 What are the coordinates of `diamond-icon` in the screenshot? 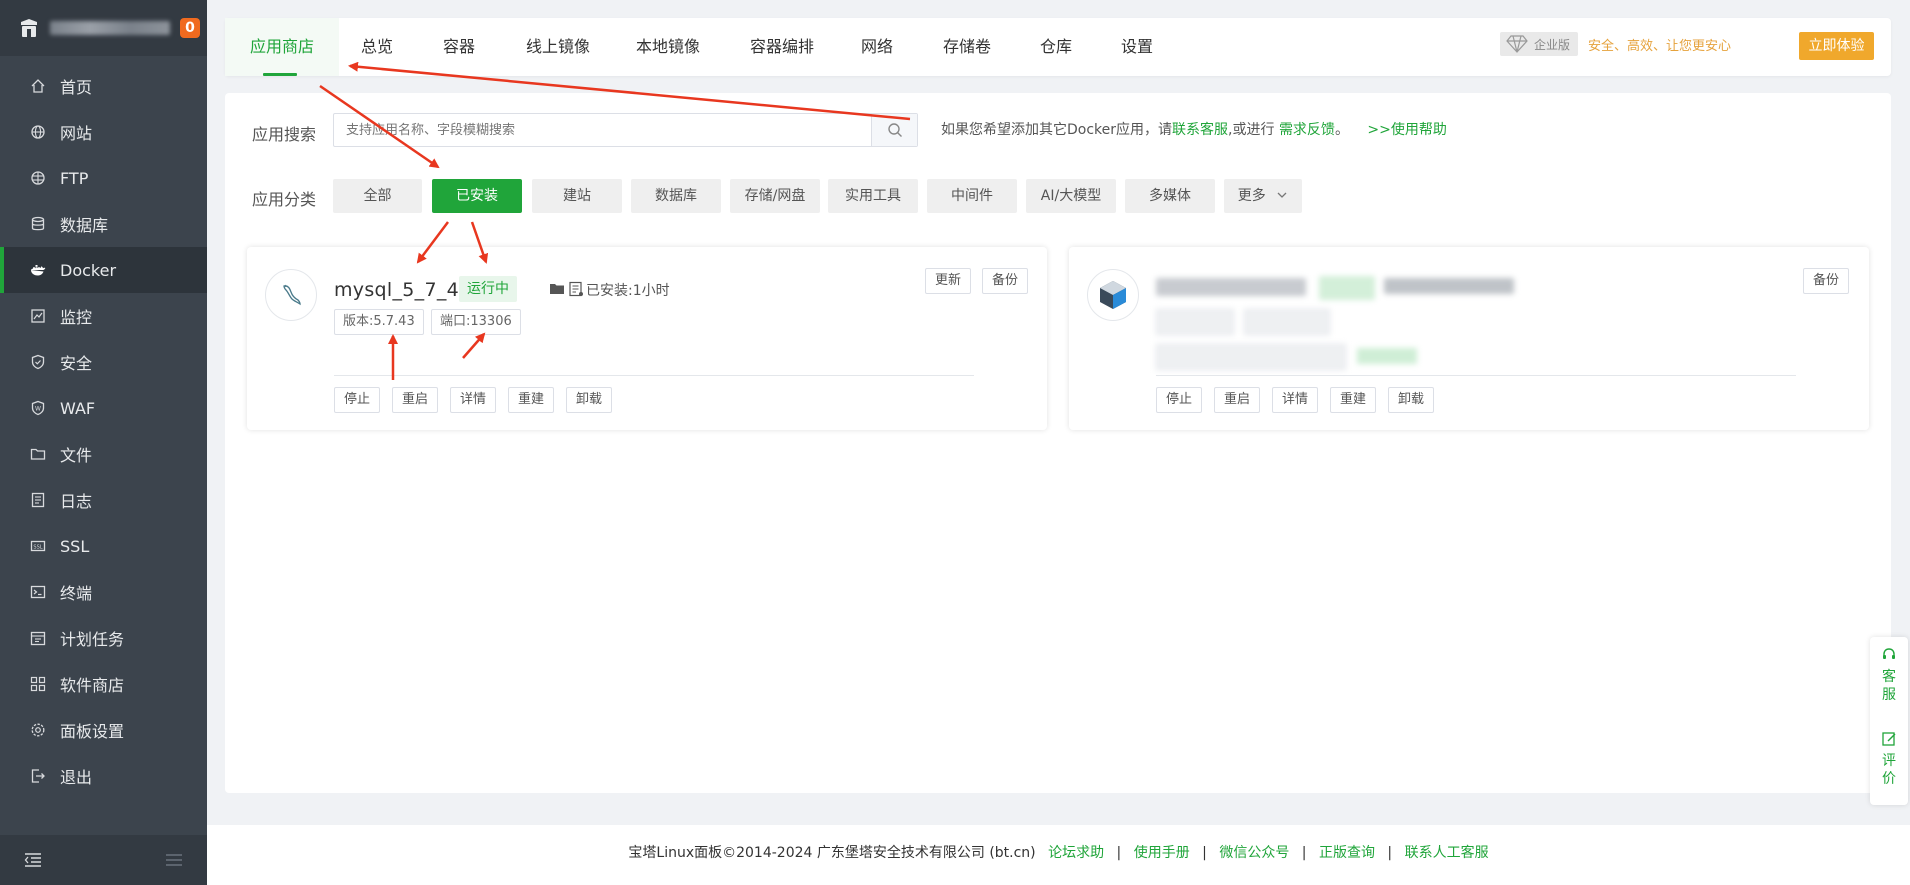 It's located at (1517, 44).